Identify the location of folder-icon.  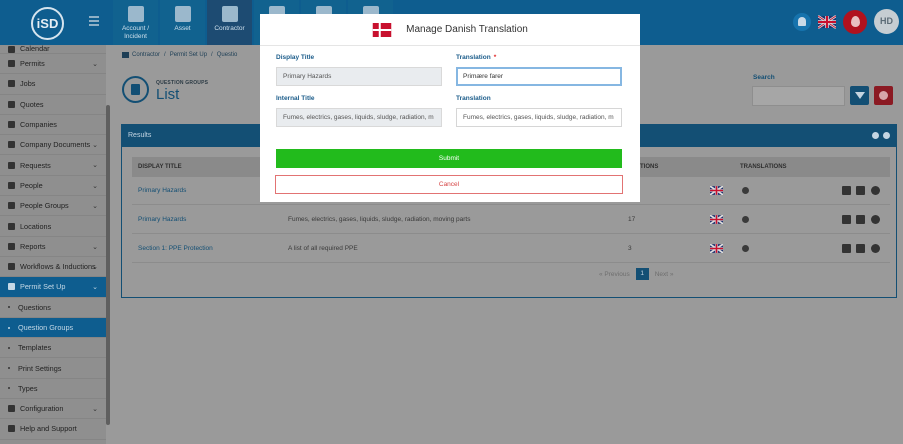
(11, 145).